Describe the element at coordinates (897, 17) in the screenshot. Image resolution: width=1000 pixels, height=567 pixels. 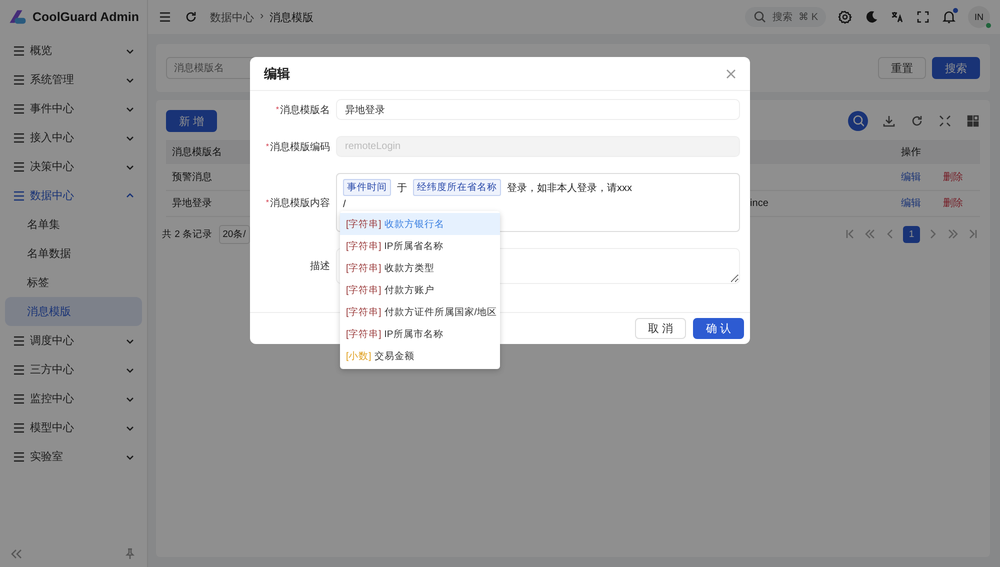
I see `translate-icon` at that location.